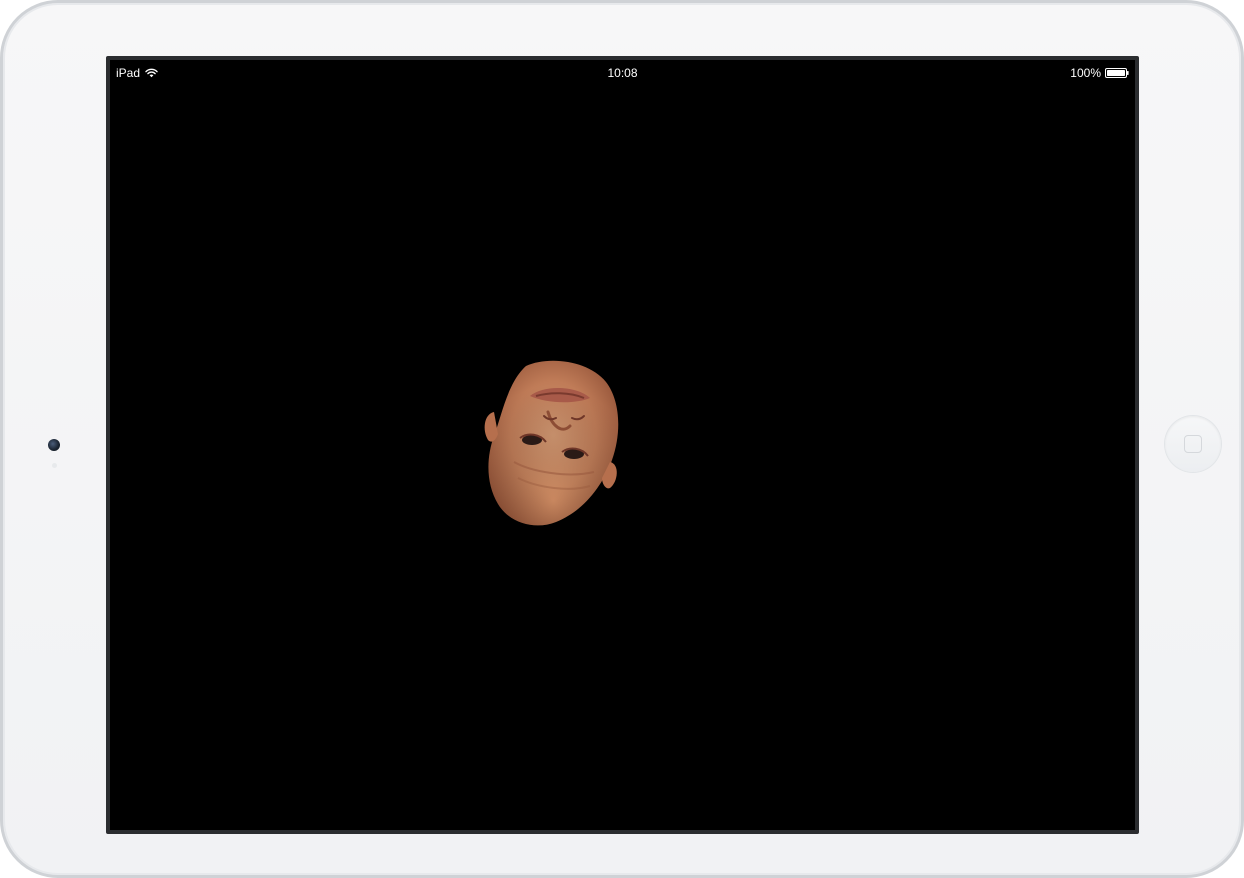 The height and width of the screenshot is (878, 1244). I want to click on battery-percent: 100%, so click(1085, 73).